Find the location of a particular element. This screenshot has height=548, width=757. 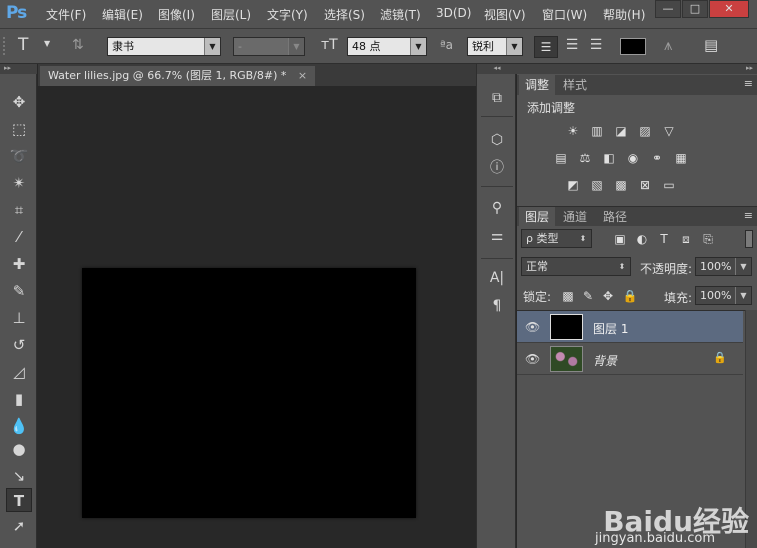

color-lookup-icon: ▦ is located at coordinates (681, 158).